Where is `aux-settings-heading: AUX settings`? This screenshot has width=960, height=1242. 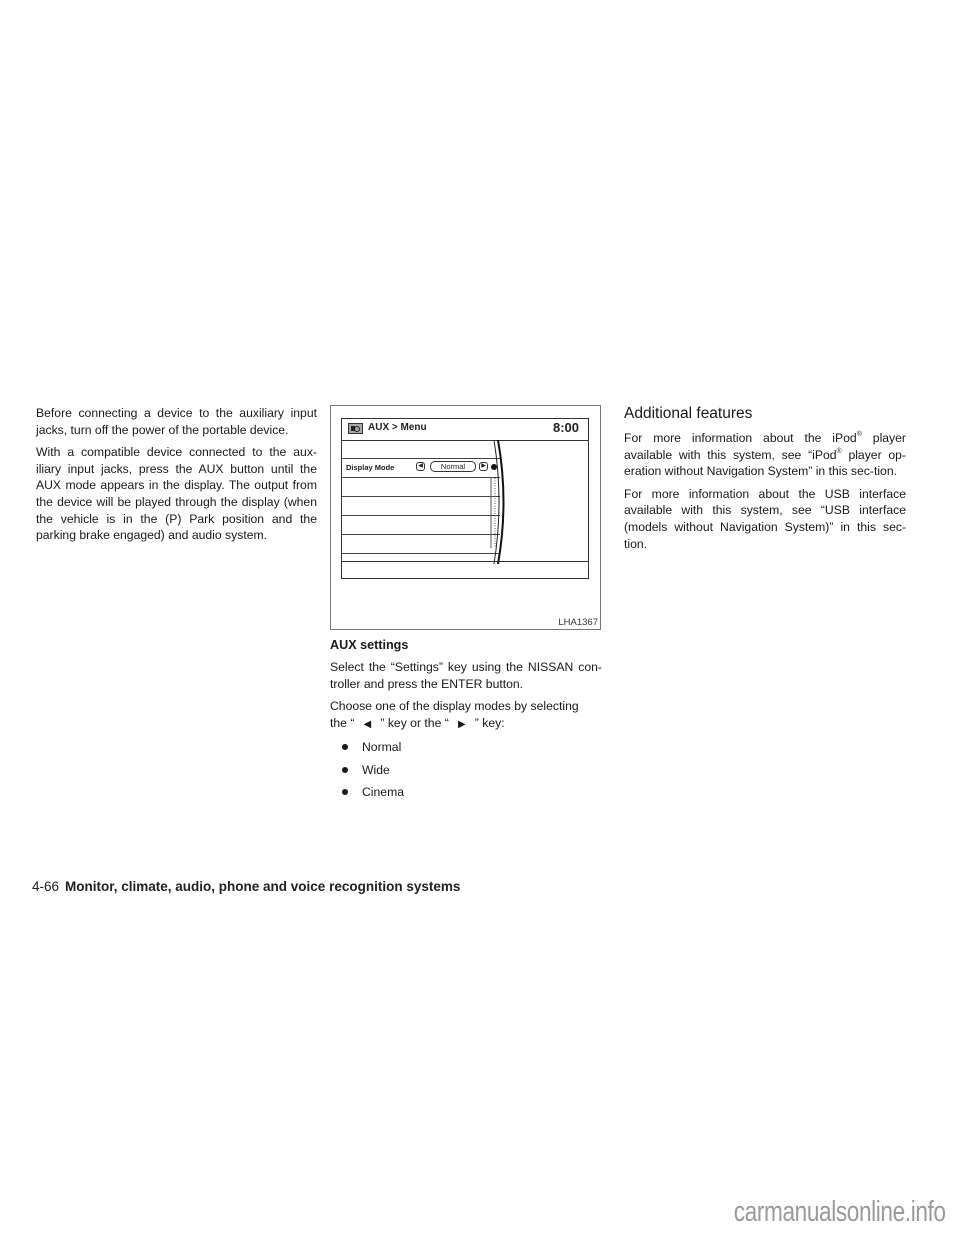
aux-settings-heading: AUX settings is located at coordinates (369, 645).